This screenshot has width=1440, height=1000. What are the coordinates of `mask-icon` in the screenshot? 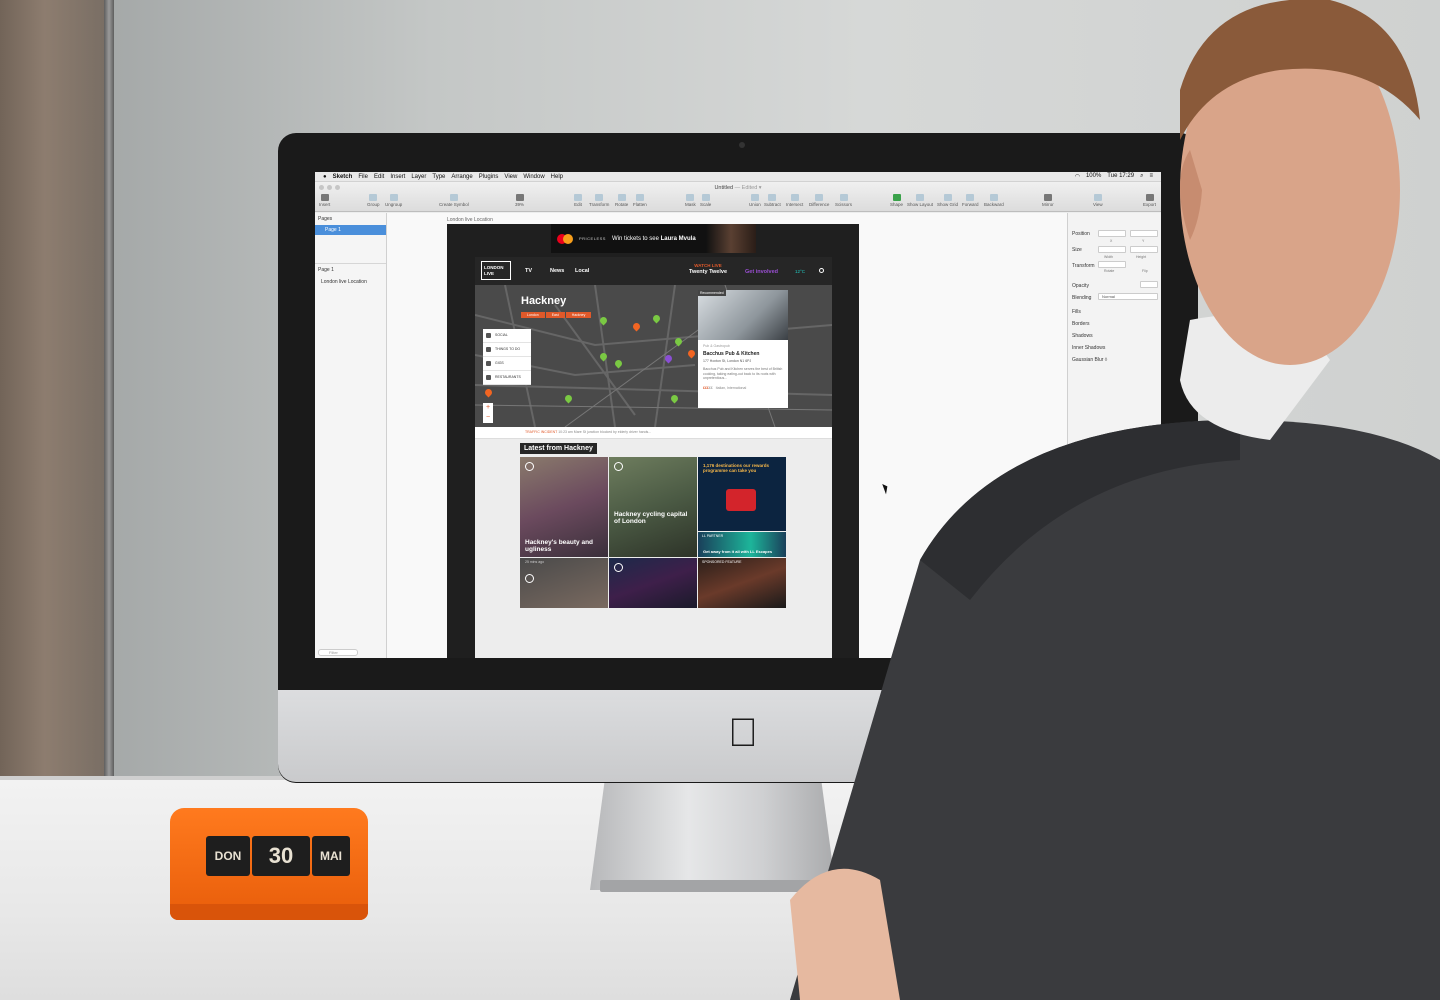 It's located at (690, 197).